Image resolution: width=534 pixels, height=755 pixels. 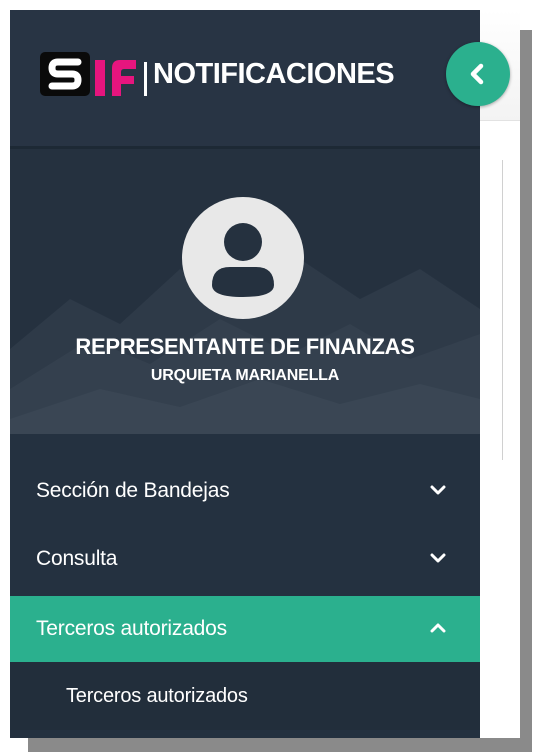 I want to click on menu-item-seccion-de-bandejas: Sección de Bandejas, so click(x=245, y=491).